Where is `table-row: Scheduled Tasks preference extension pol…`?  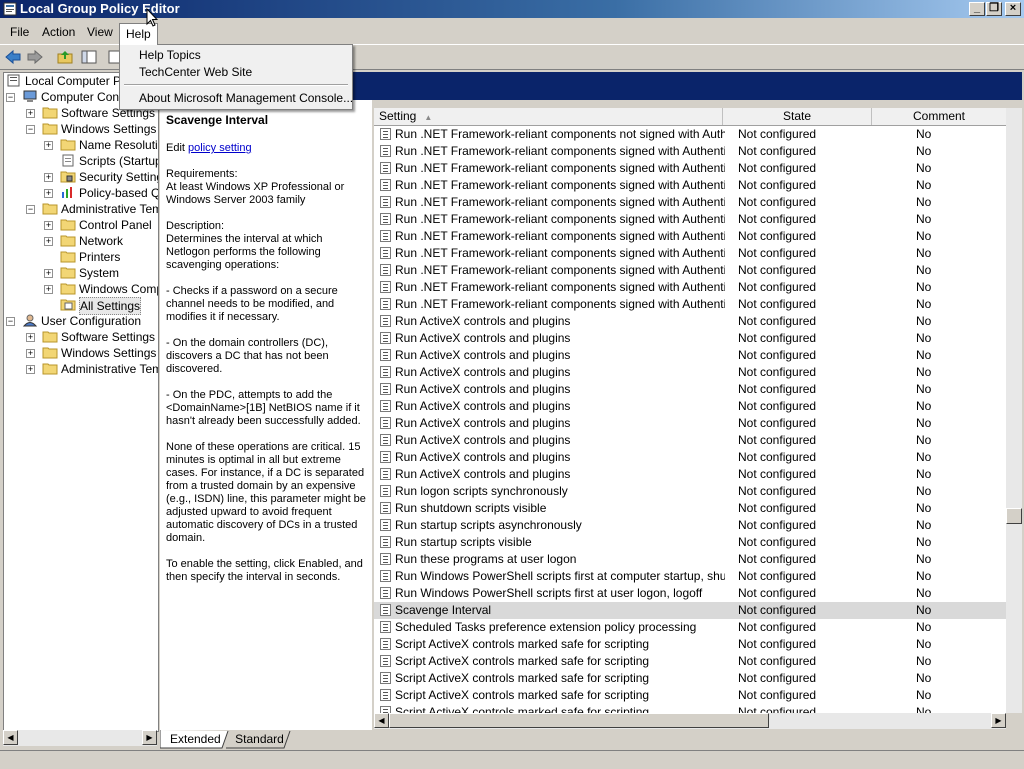
table-row: Scheduled Tasks preference extension pol… is located at coordinates (690, 627).